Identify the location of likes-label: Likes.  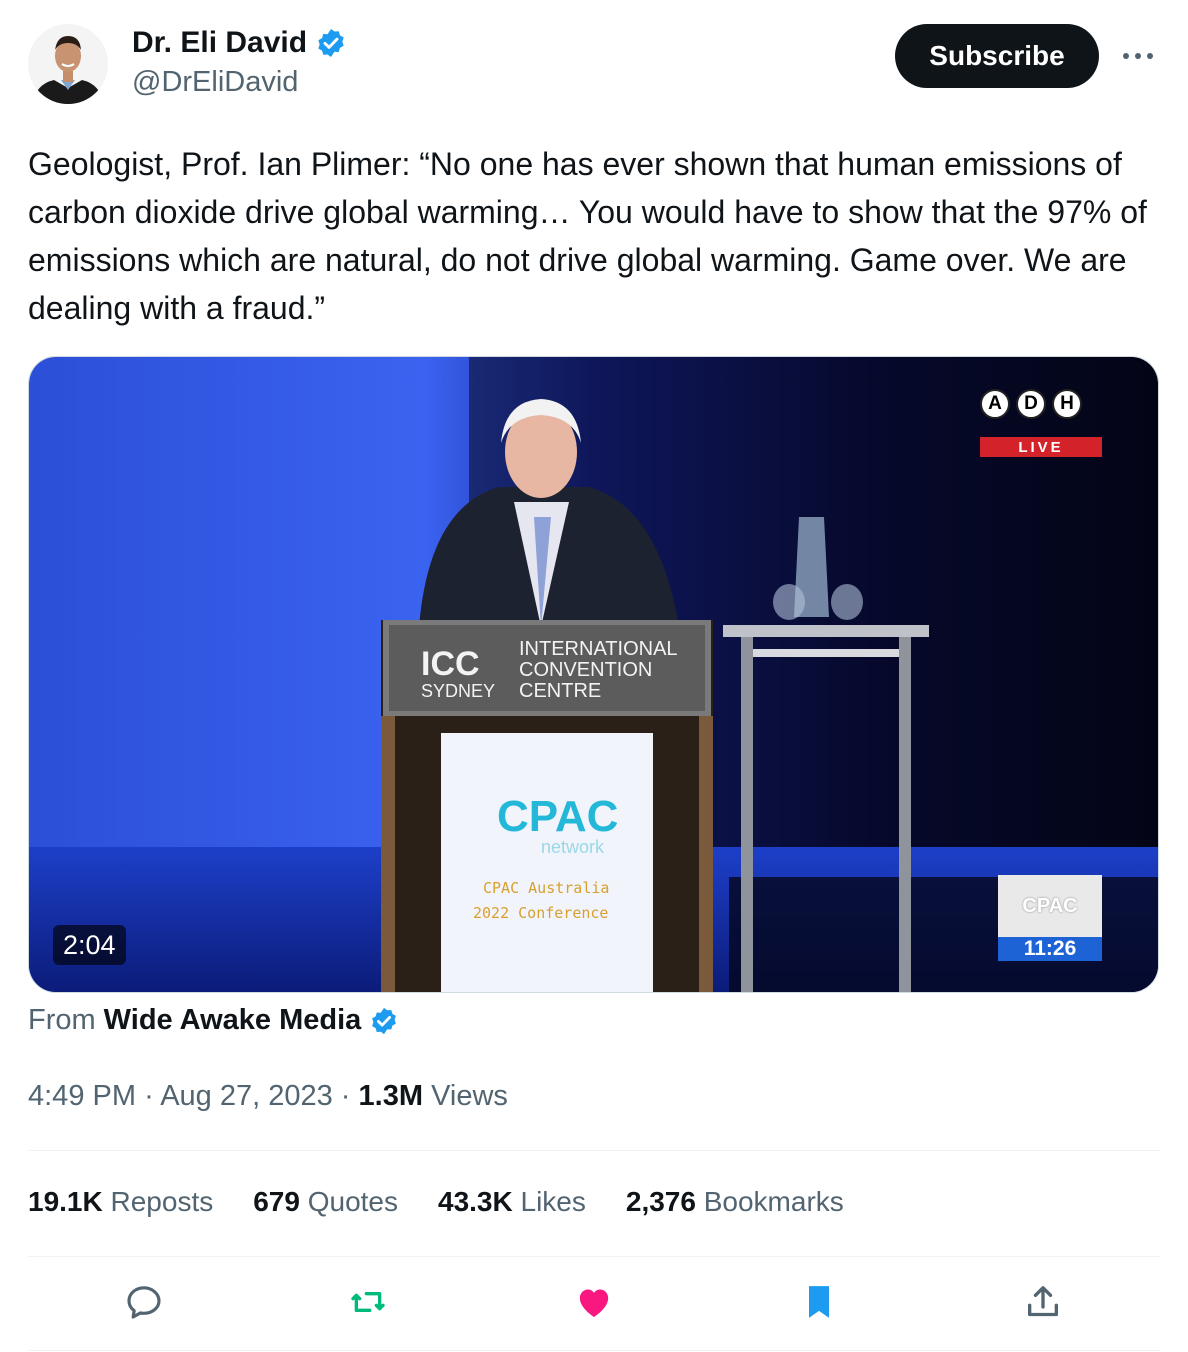
(553, 1201).